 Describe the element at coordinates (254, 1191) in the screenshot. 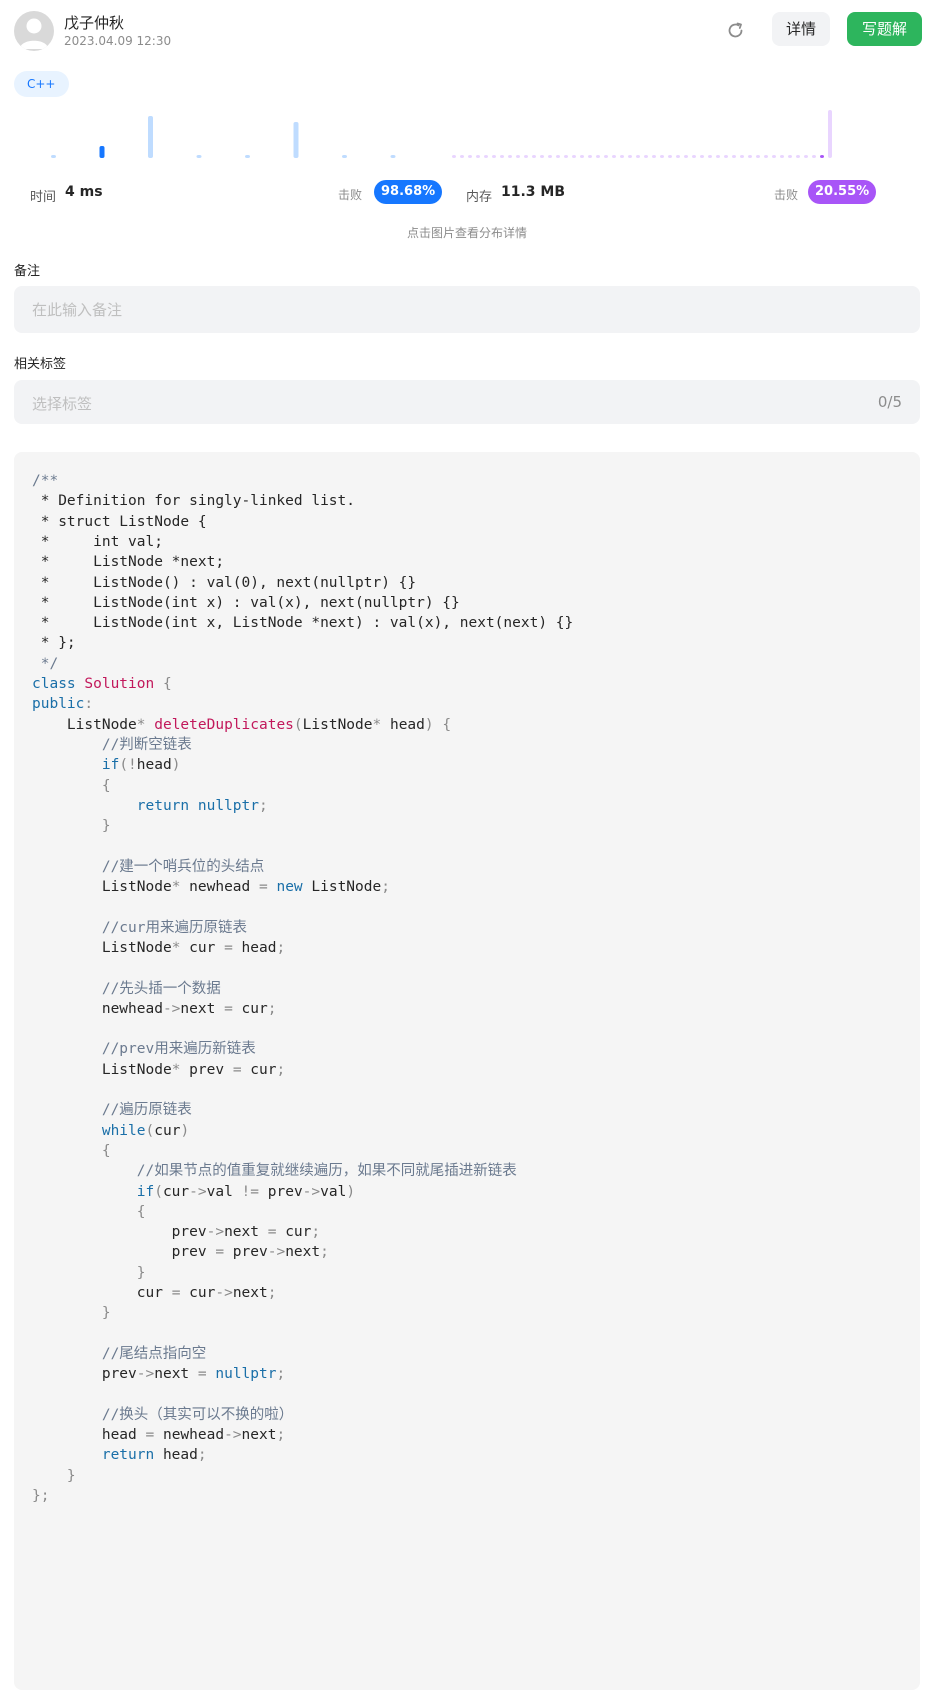

I see `code-token: !=` at that location.